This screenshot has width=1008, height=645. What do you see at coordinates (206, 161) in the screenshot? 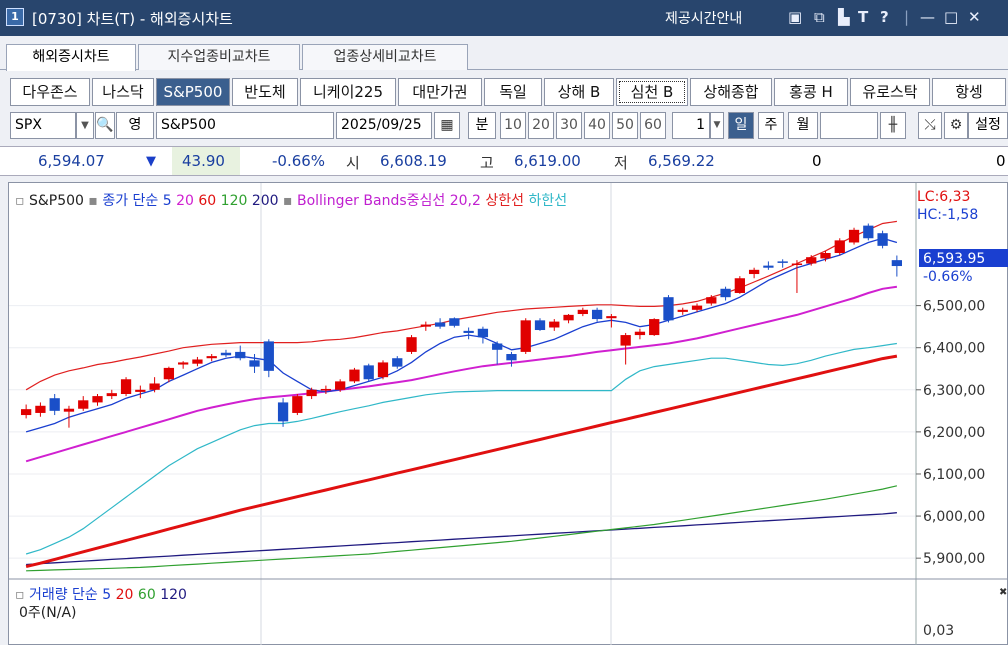
I see `price-change: 43.90` at bounding box center [206, 161].